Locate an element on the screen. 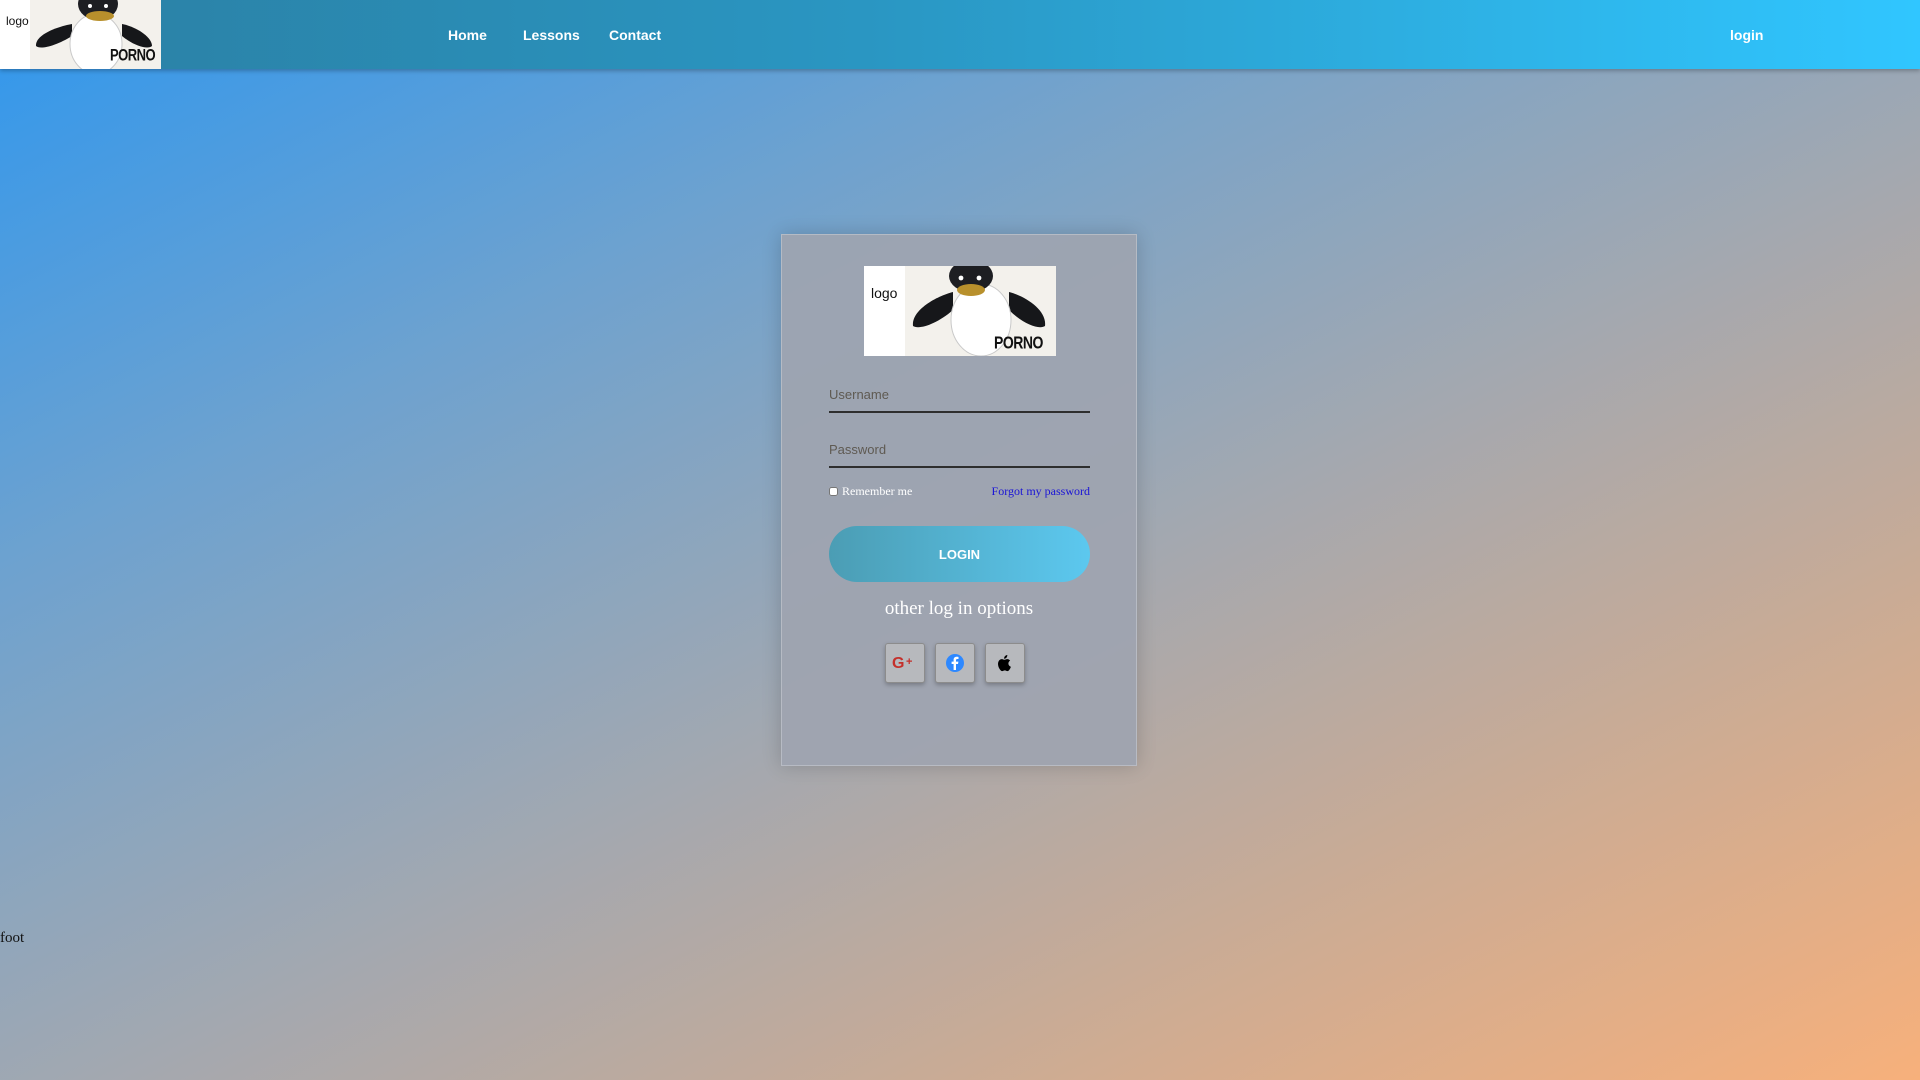  google-plus-icon: G + is located at coordinates (902, 663).